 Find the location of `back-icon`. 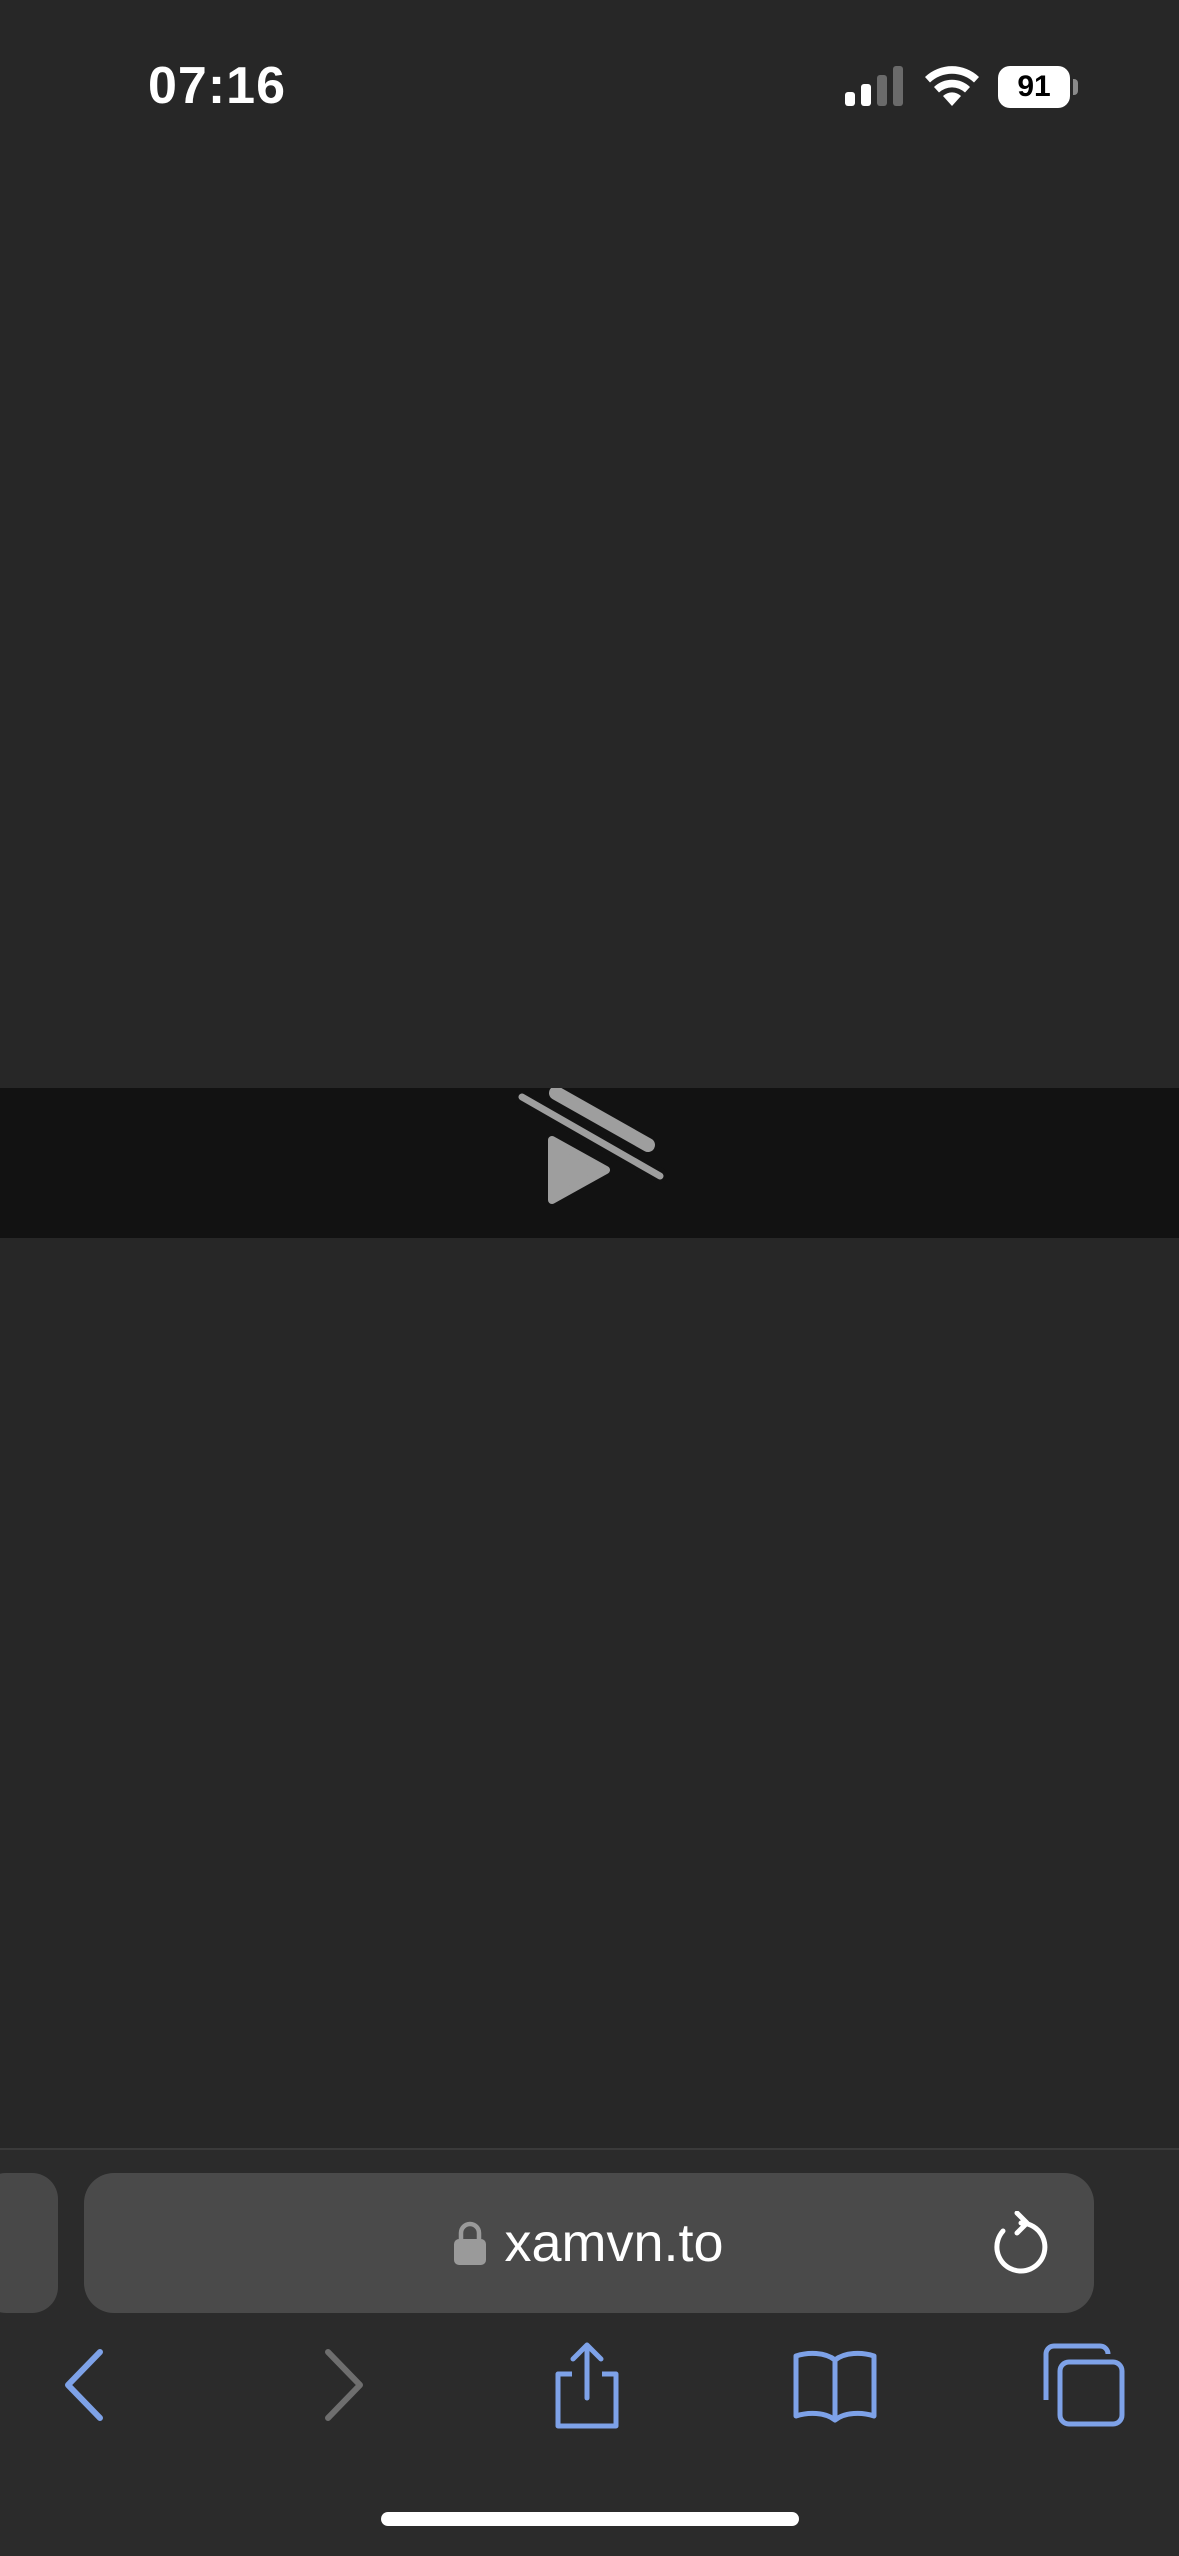

back-icon is located at coordinates (85, 2385).